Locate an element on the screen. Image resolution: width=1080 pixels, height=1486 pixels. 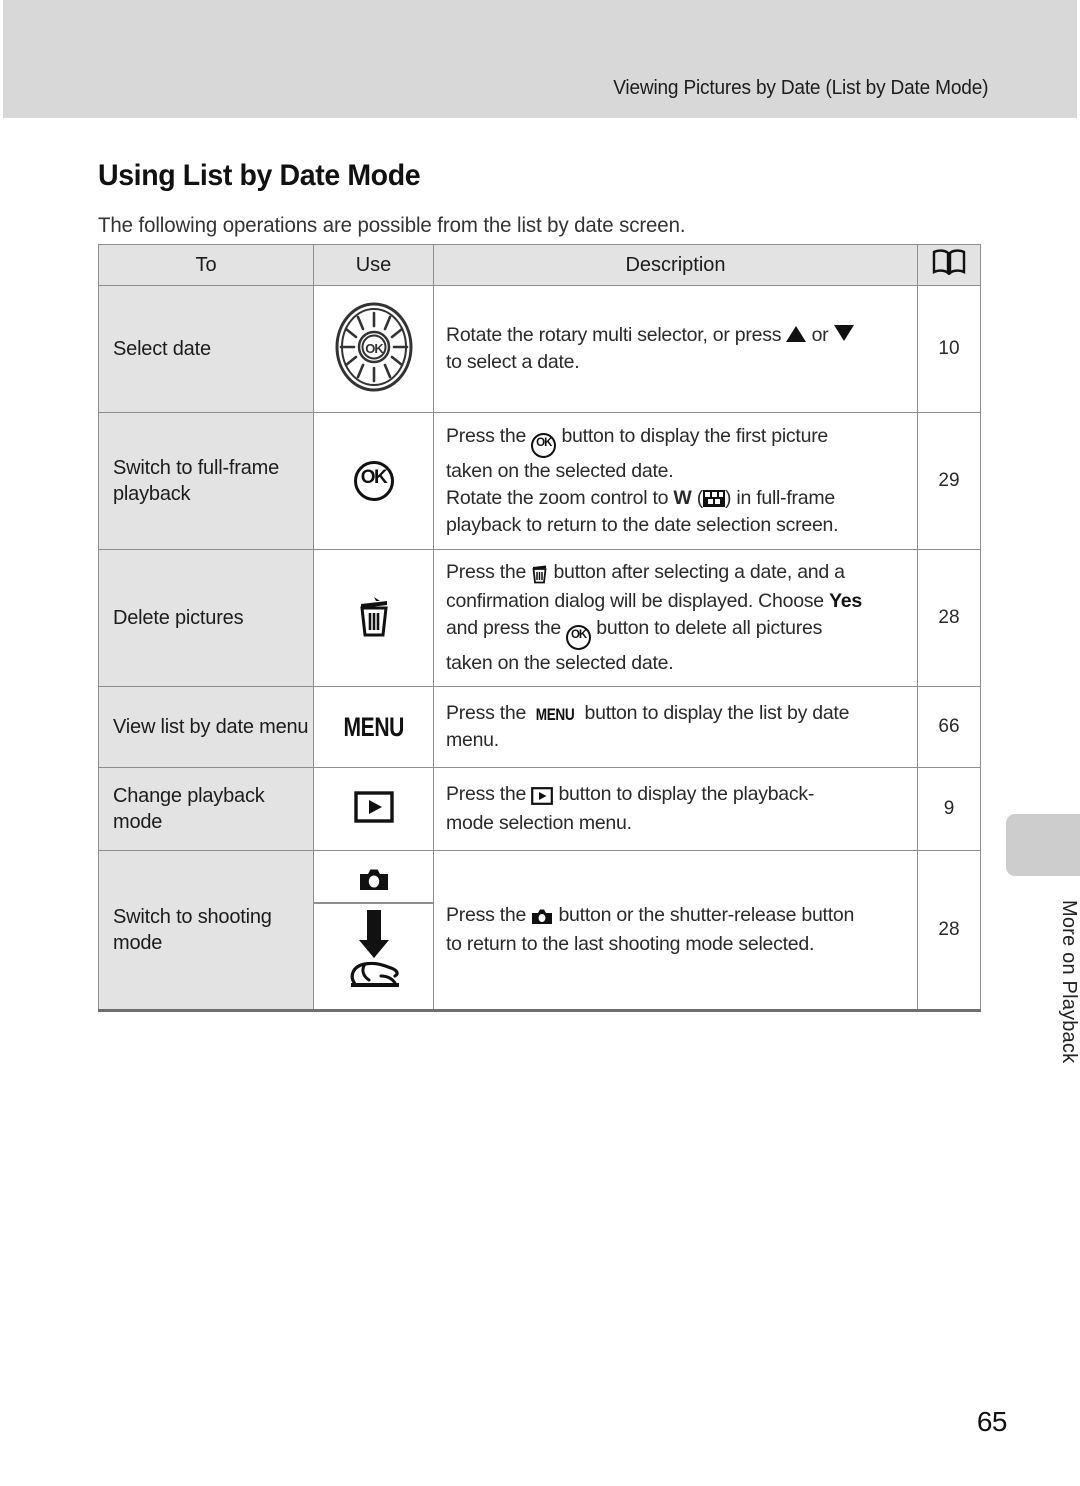
shutter-release-press-icon is located at coordinates (374, 951).